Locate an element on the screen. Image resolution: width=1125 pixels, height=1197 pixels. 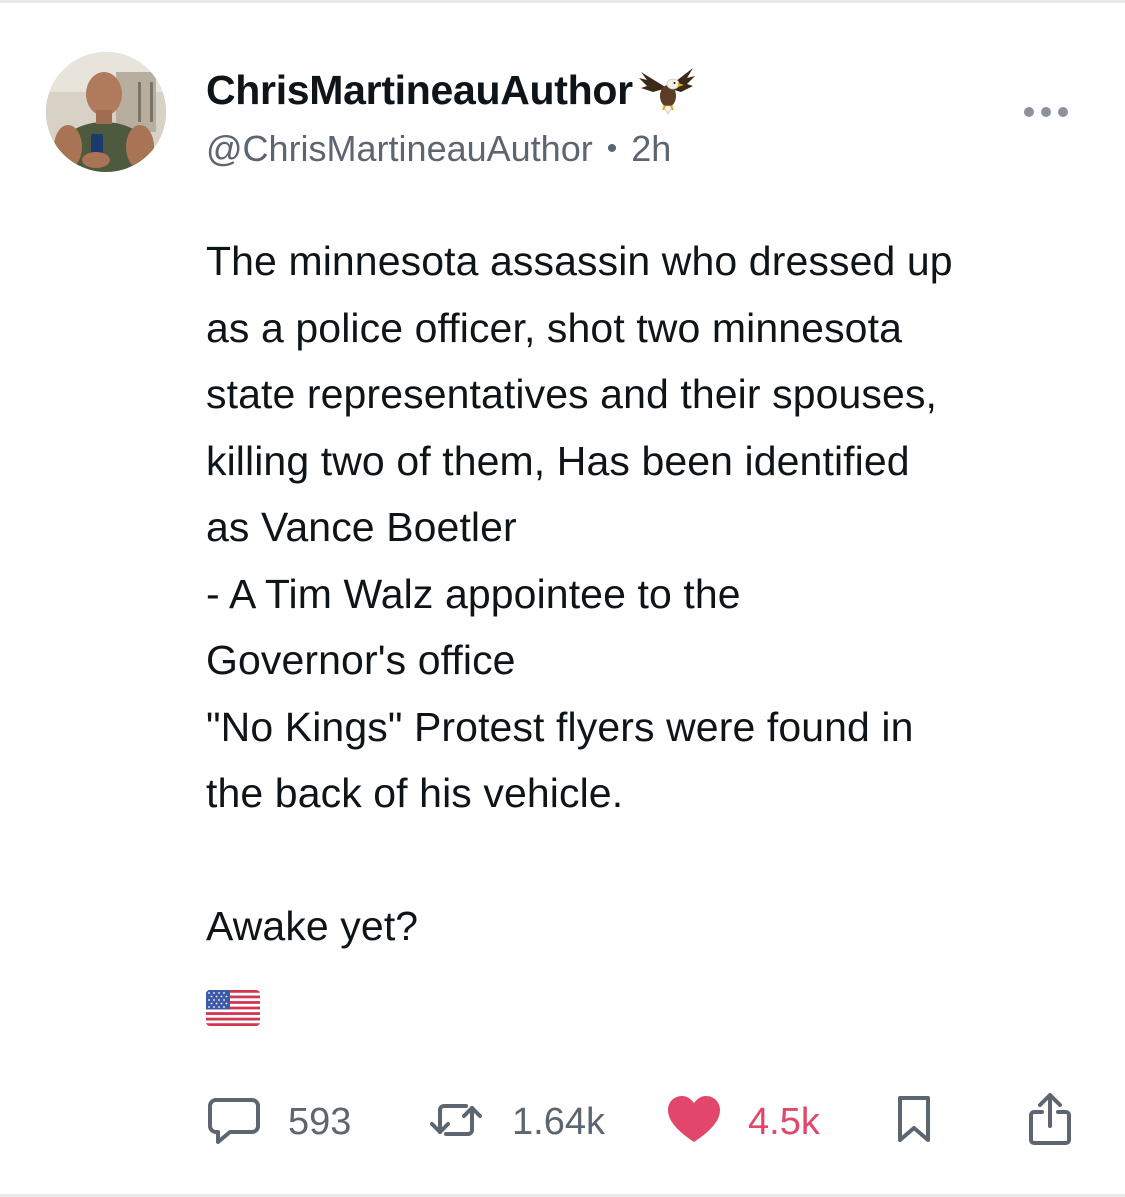
top-divider is located at coordinates (562, 1).